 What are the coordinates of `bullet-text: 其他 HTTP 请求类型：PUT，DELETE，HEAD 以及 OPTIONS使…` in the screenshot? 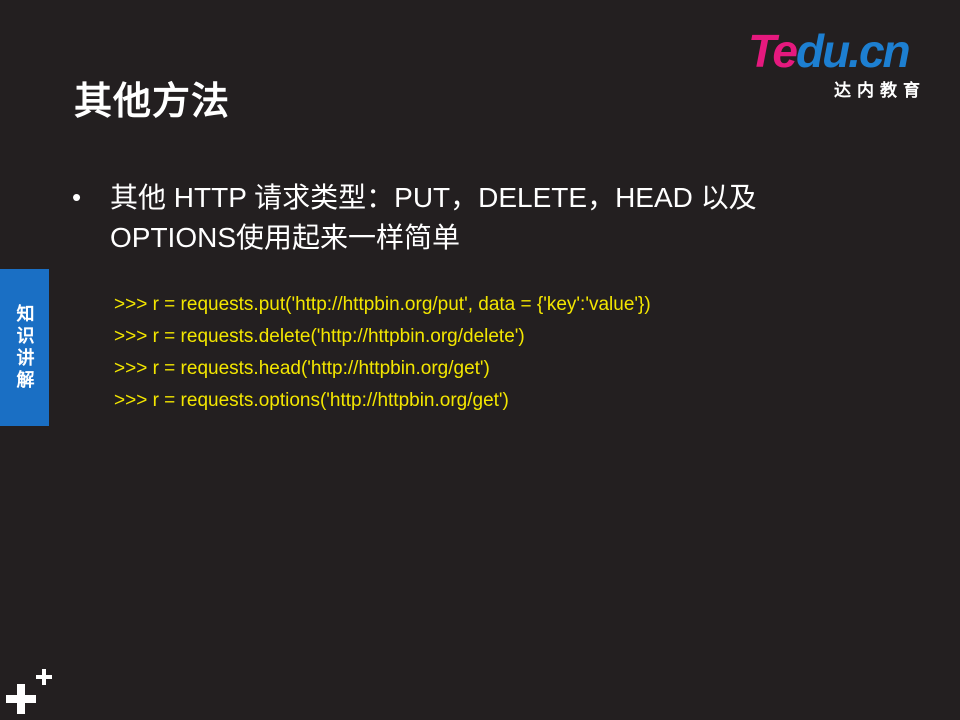 It's located at (491, 218).